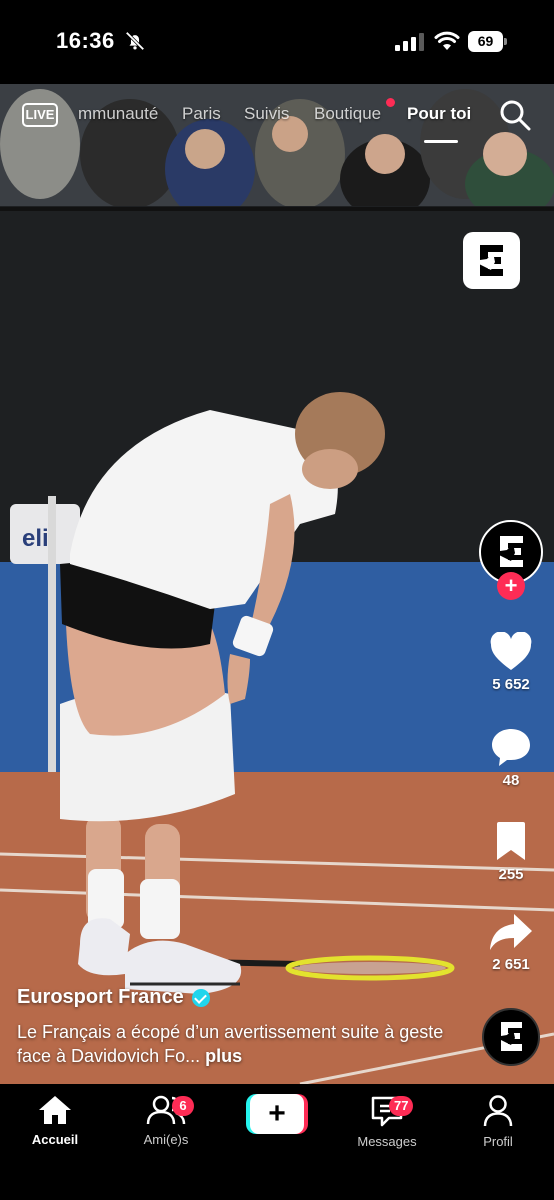 This screenshot has width=554, height=1200. I want to click on svg-text: eli, so click(35, 538).